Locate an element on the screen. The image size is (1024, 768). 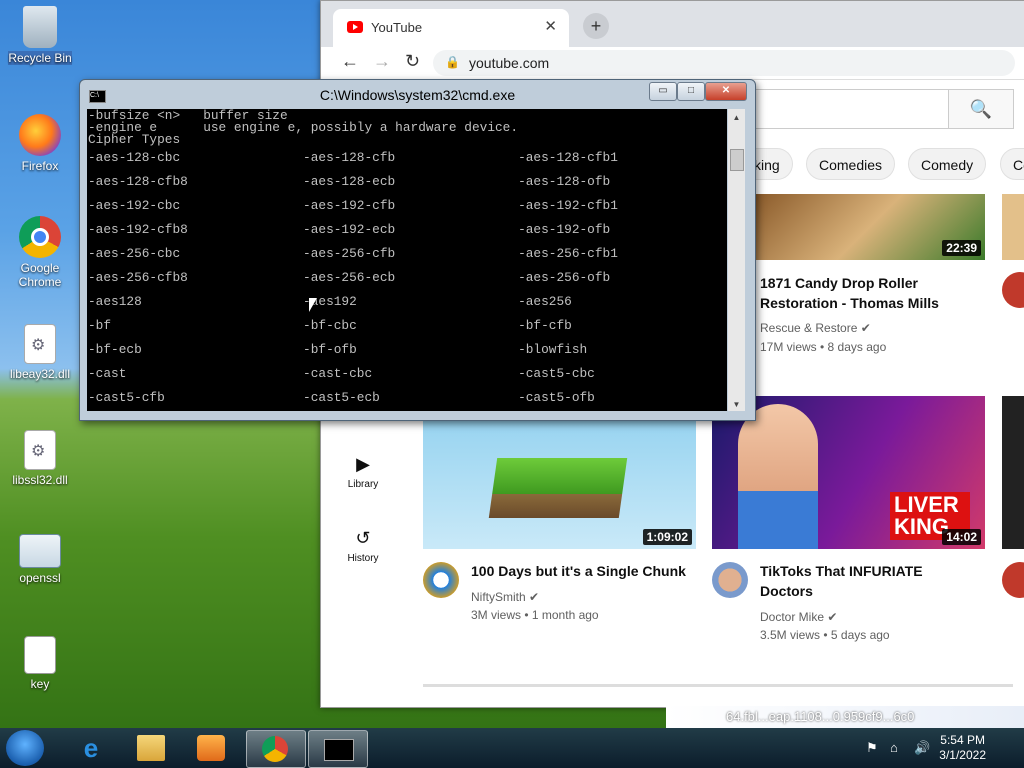
clock-date: 3/1/2022 is located at coordinates (962, 755).